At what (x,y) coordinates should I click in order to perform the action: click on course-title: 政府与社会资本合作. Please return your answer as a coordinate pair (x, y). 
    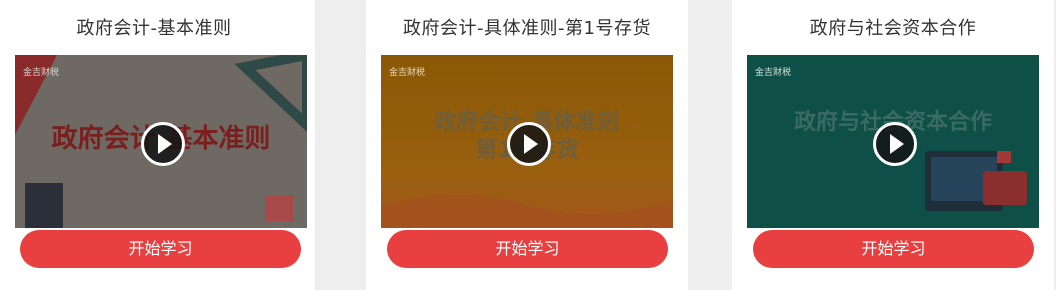
    Looking at the image, I should click on (893, 27).